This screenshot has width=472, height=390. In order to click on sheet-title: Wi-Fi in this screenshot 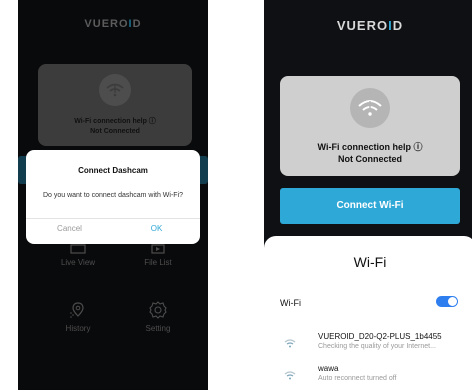, I will do `click(370, 262)`.